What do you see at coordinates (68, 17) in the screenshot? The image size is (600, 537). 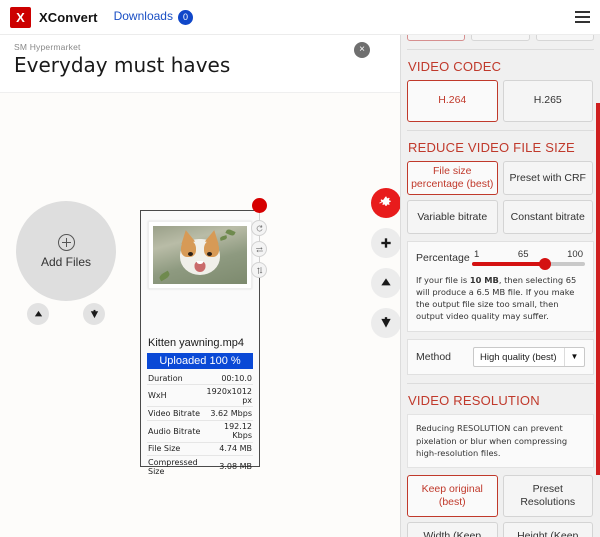 I see `brand-name: XConvert` at bounding box center [68, 17].